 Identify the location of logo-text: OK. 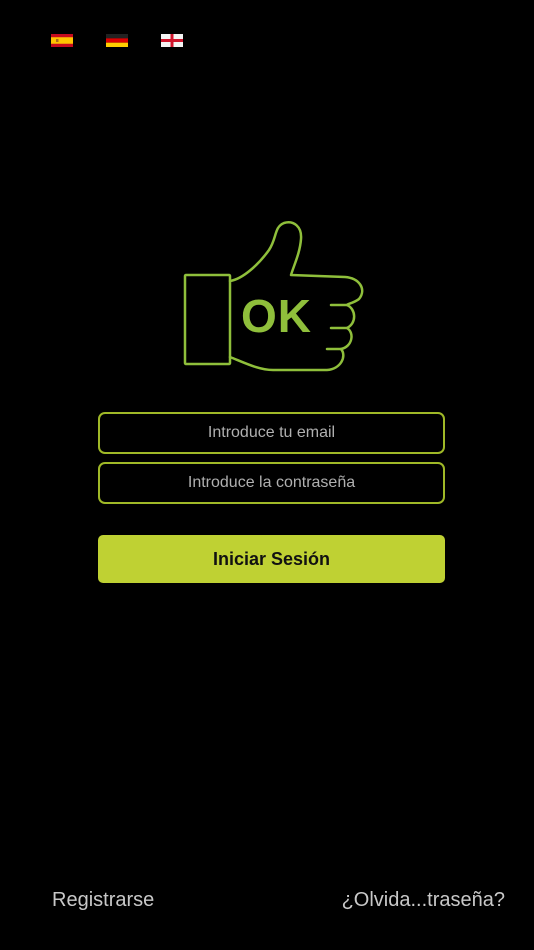
(276, 316).